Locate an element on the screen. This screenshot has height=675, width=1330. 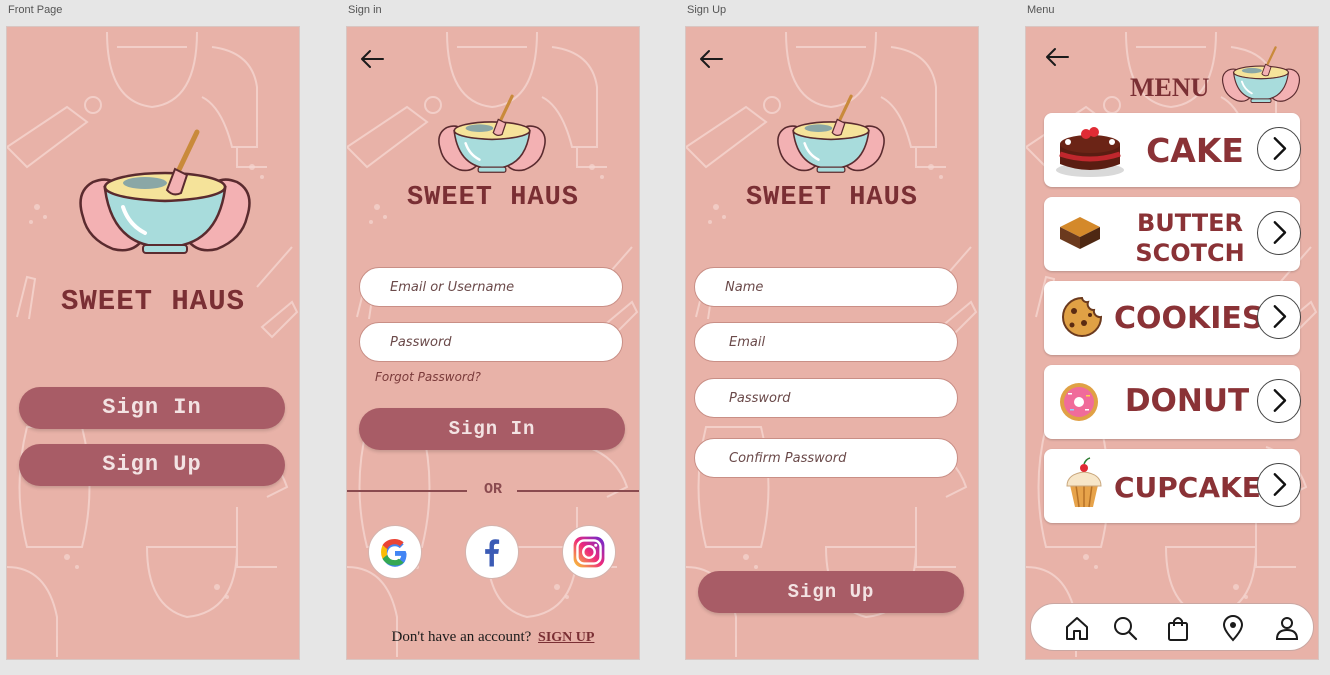
home-icon is located at coordinates (1077, 628).